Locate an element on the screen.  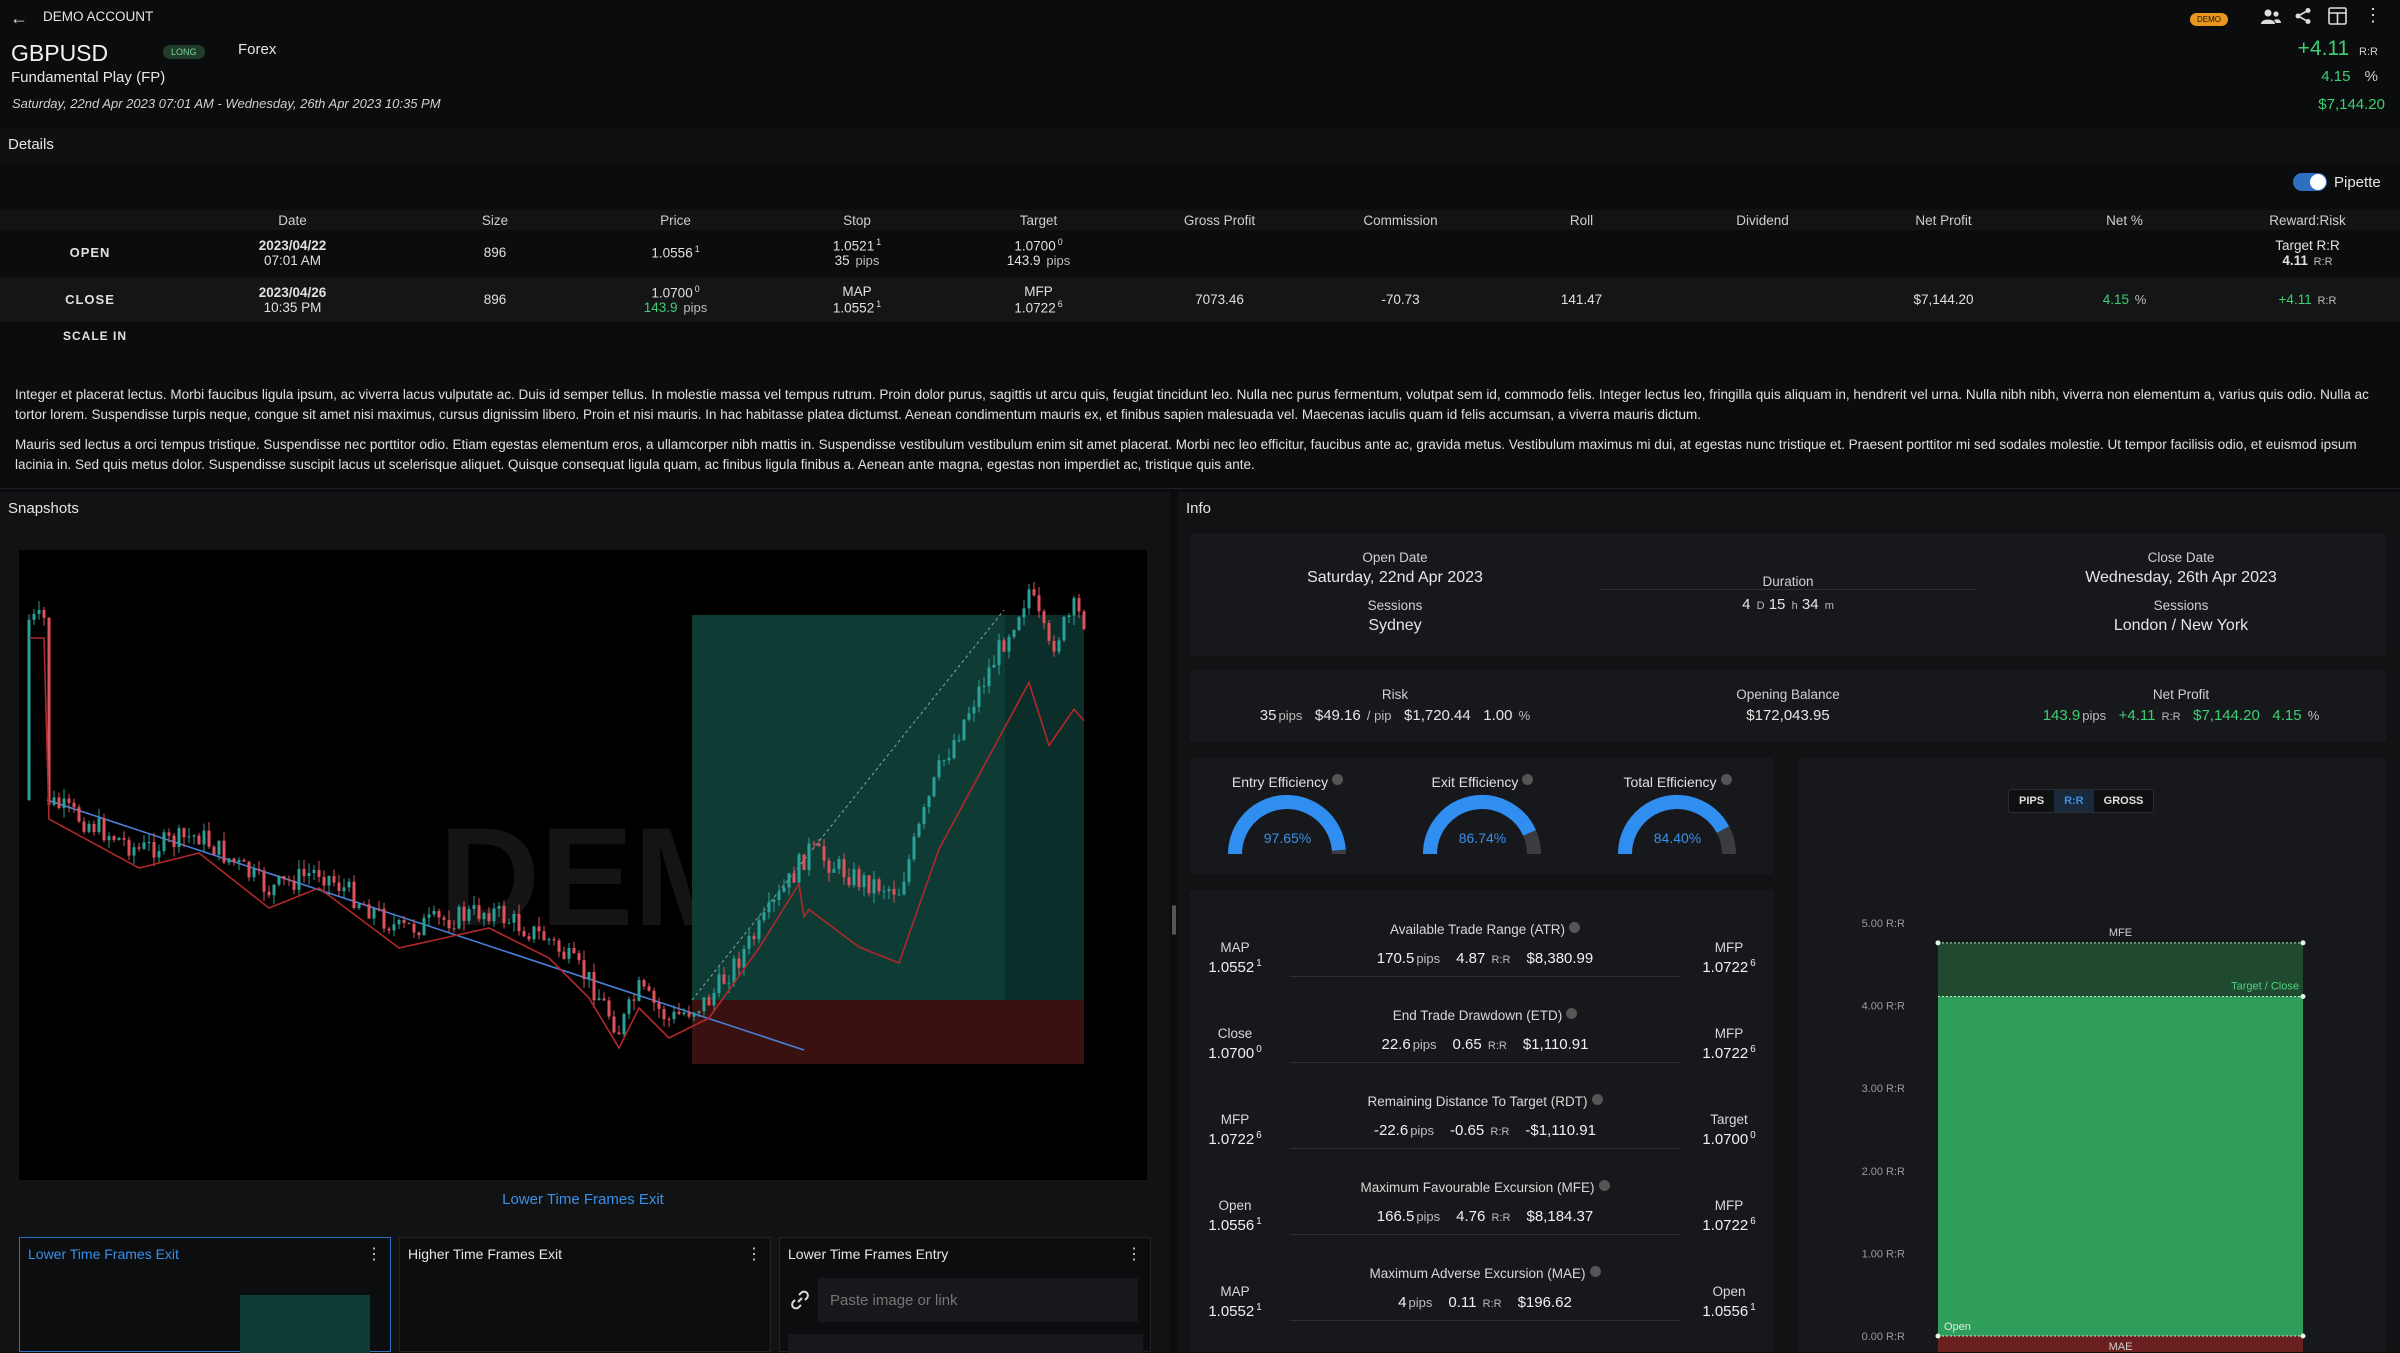
tab-gross: GROSS is located at coordinates (2124, 801).